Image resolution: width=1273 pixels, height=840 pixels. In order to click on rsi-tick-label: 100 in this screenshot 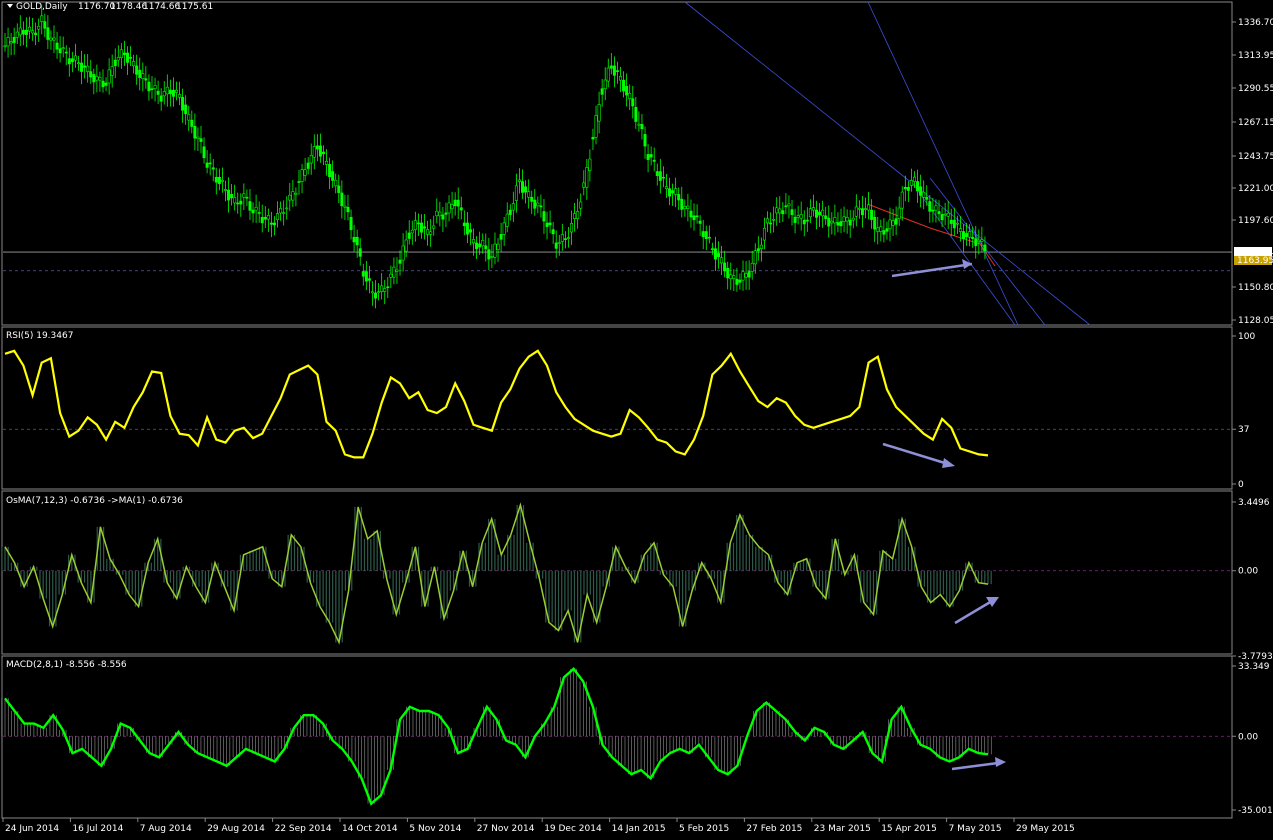, I will do `click(1246, 337)`.